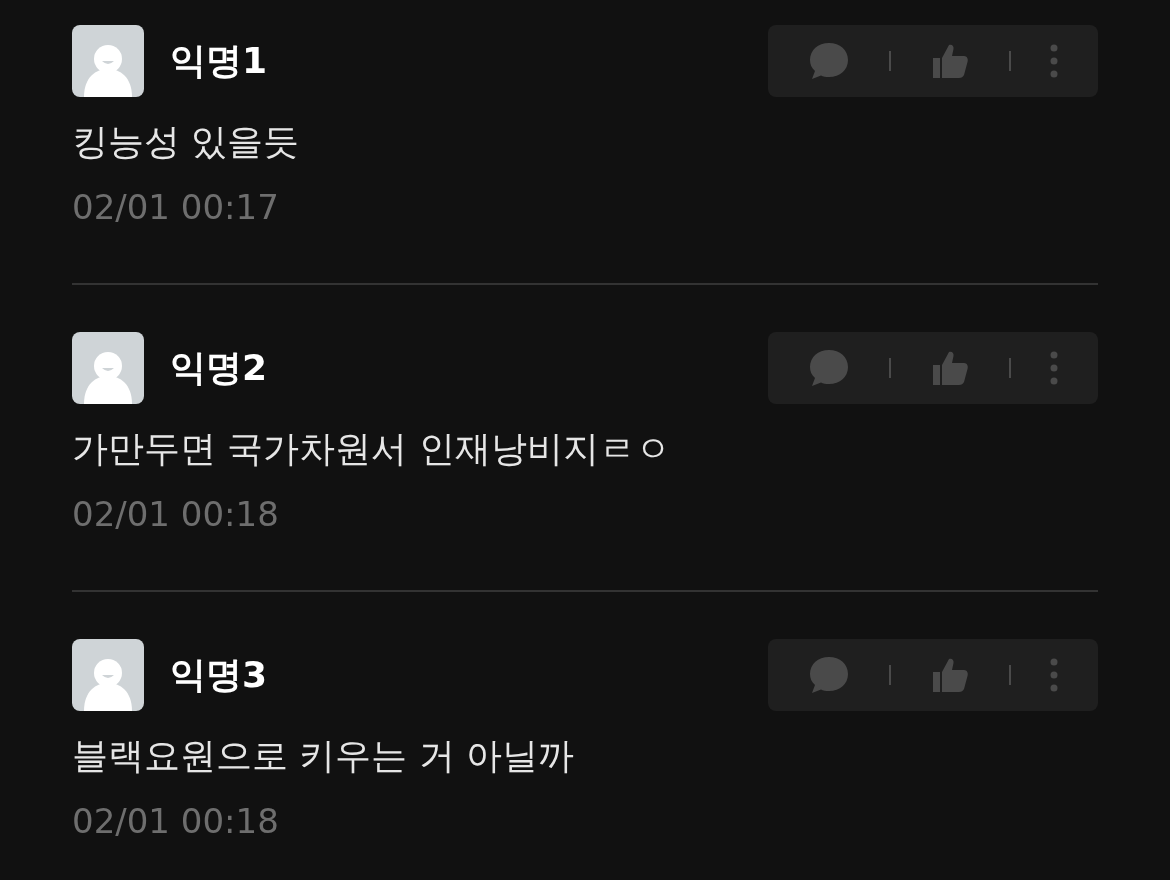 The width and height of the screenshot is (1170, 880). Describe the element at coordinates (186, 142) in the screenshot. I see `comment-text: 킹능성 있을듯` at that location.